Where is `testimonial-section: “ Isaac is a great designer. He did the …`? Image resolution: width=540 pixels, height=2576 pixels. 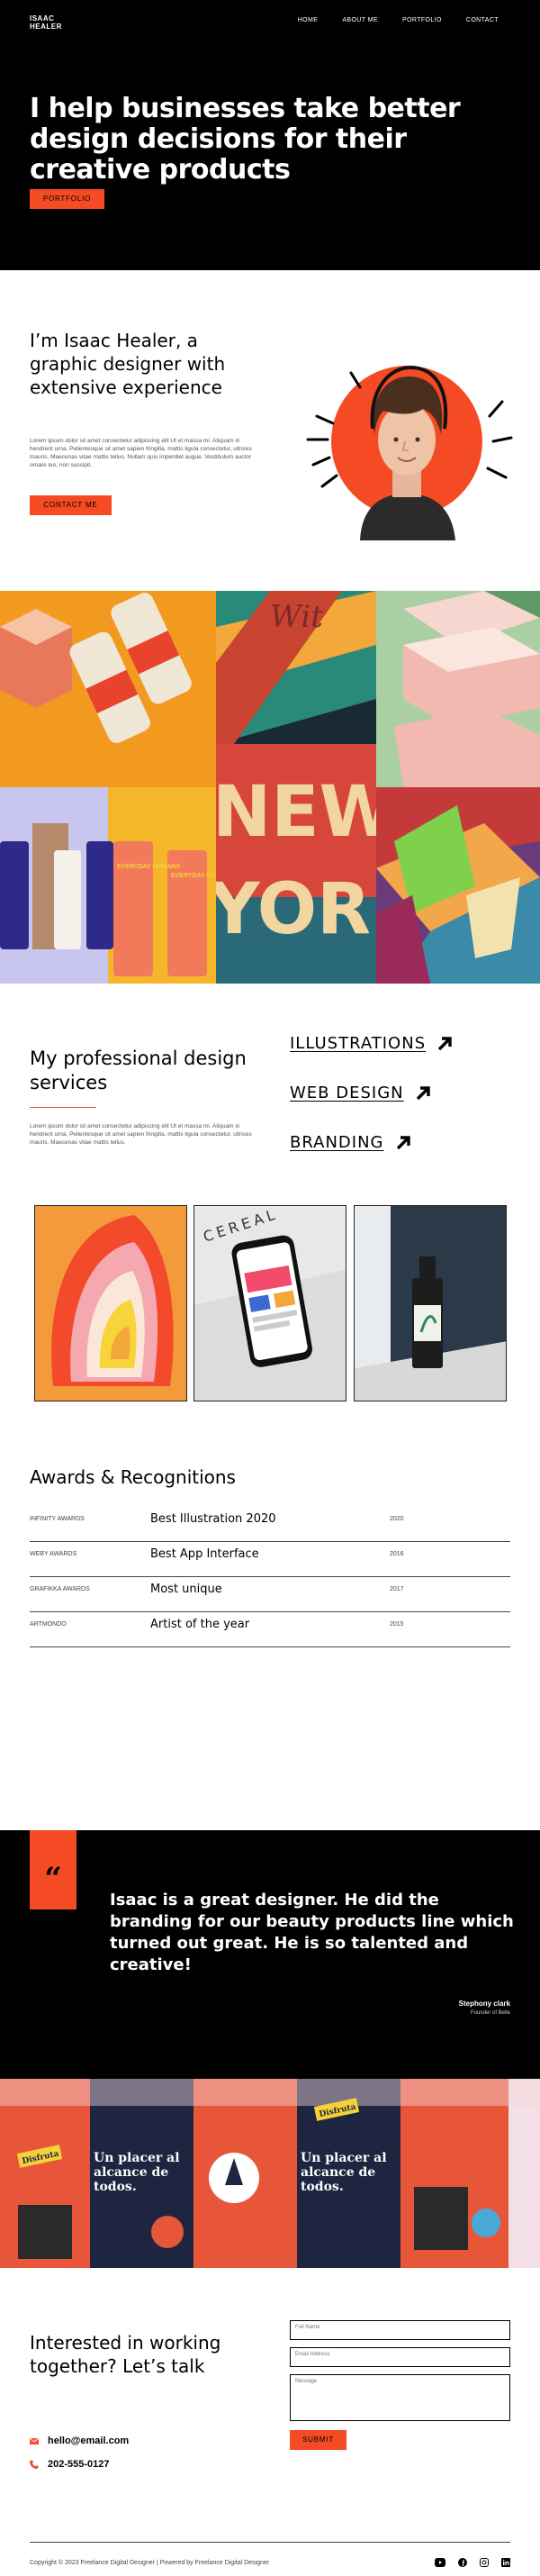
testimonial-section: “ Isaac is a great designer. He did the … is located at coordinates (270, 1954).